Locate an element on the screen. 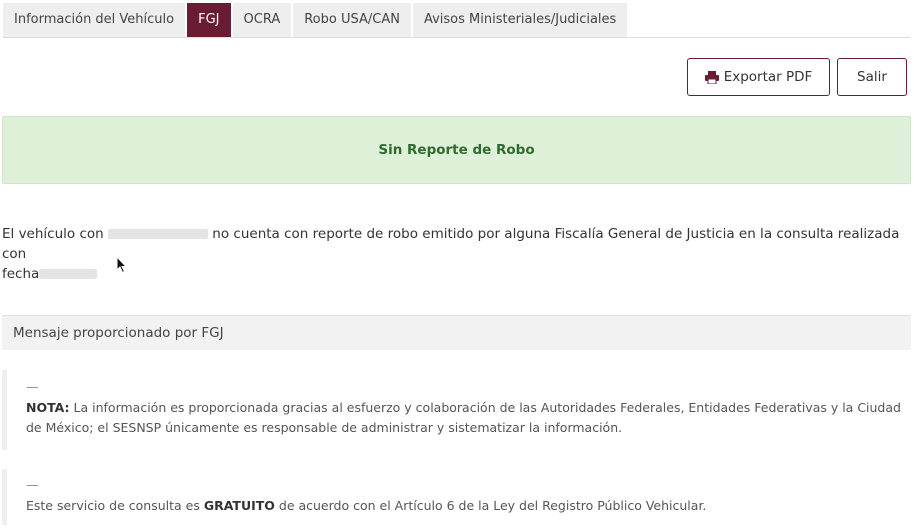 This screenshot has width=914, height=530. tab-vehicle-info: Información del Vehículo is located at coordinates (94, 20).